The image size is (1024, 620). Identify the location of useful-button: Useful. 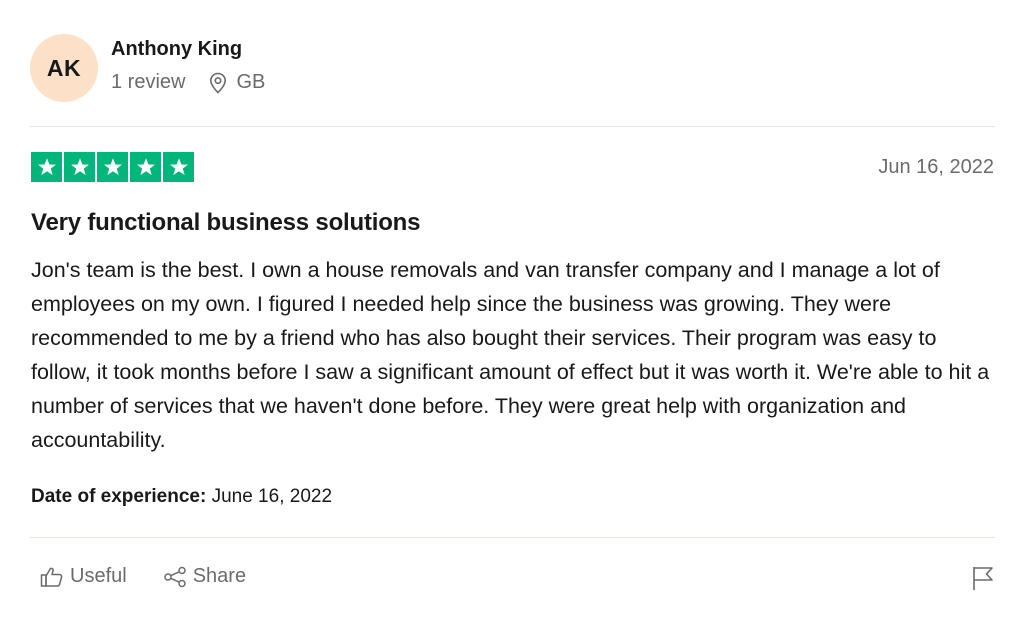
(83, 576).